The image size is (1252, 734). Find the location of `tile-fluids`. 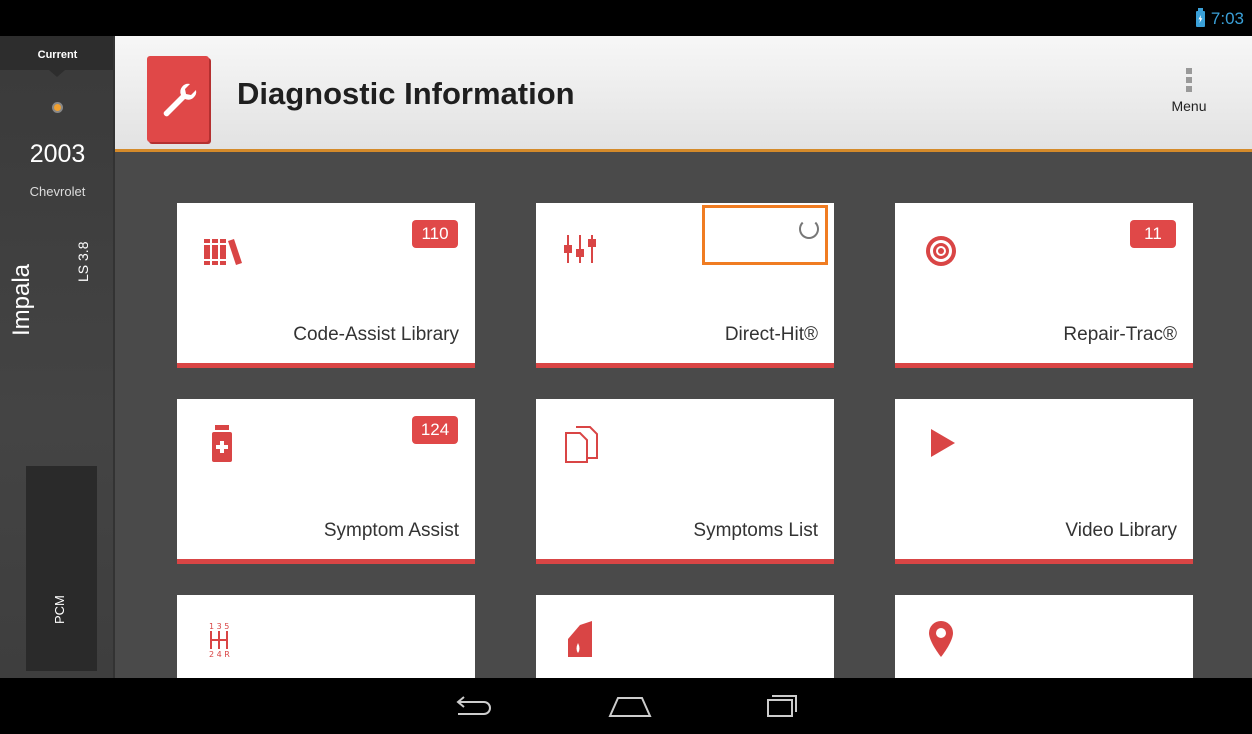

tile-fluids is located at coordinates (685, 636).